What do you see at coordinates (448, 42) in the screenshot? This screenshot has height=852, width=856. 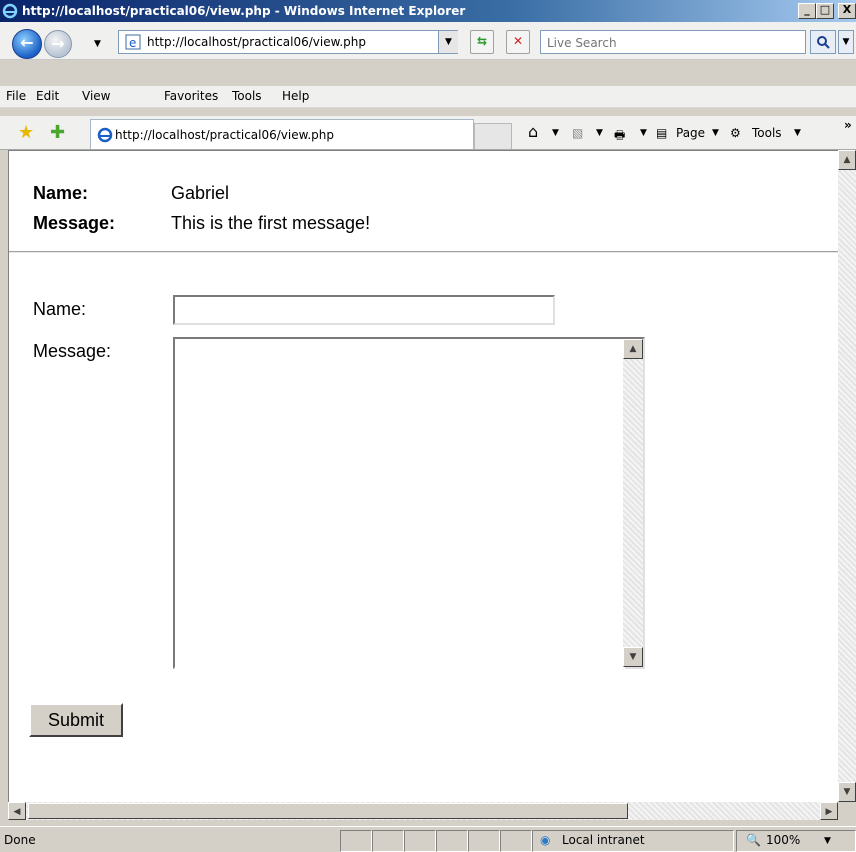 I see `address-dropdown-icon: ▼` at bounding box center [448, 42].